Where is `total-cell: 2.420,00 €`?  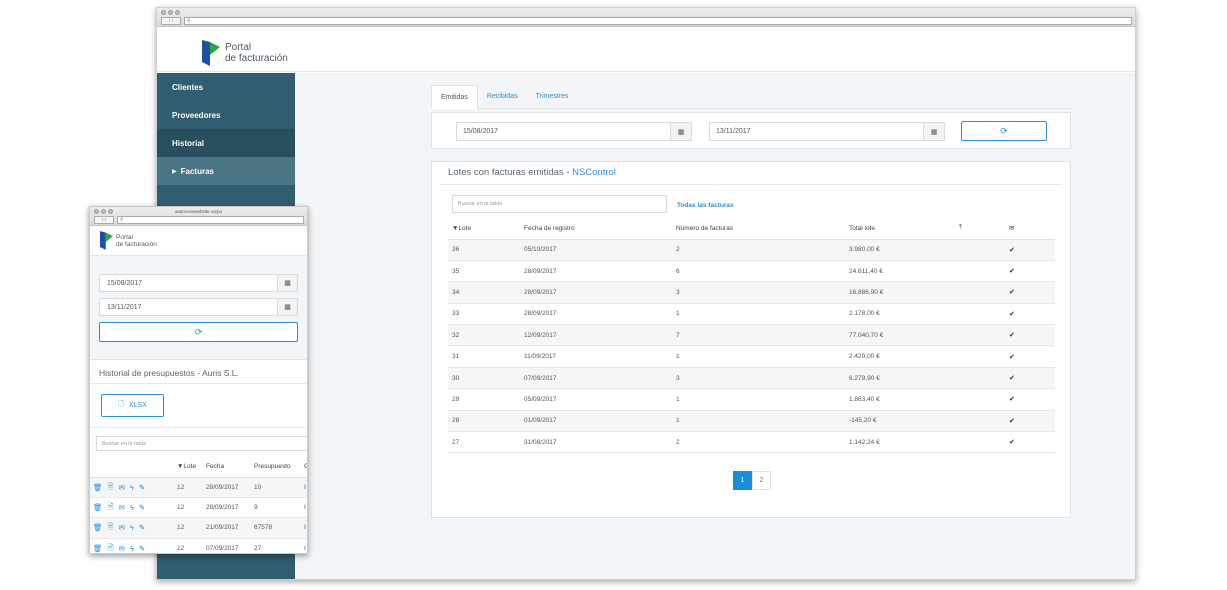
total-cell: 2.420,00 € is located at coordinates (900, 356).